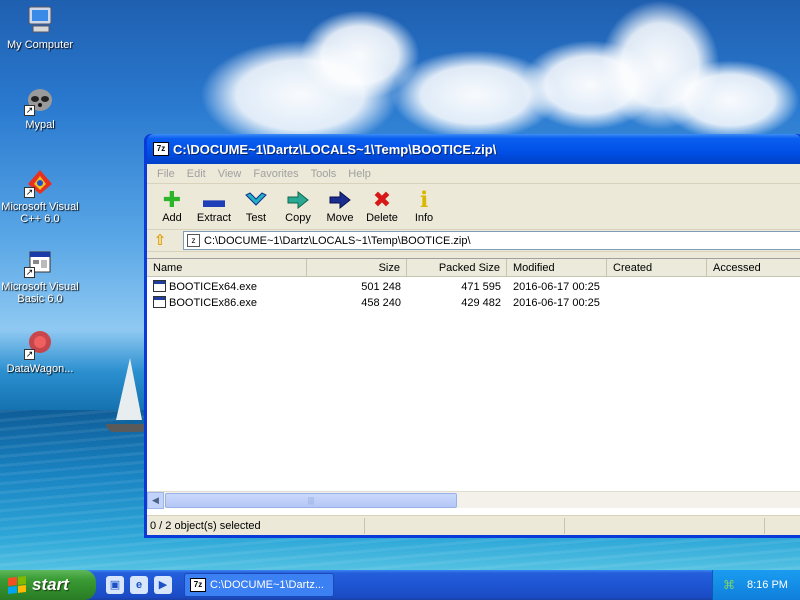 The image size is (800, 600). Describe the element at coordinates (556, 287) in the screenshot. I see `file-modified: 2016-06-17 00:25` at that location.